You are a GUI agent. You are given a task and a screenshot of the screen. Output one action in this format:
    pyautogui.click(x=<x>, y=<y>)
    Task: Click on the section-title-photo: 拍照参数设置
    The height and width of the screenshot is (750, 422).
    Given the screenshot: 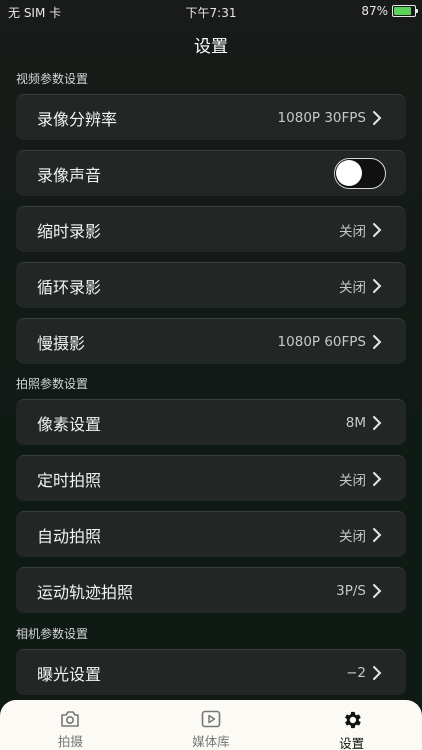 What is the action you would take?
    pyautogui.click(x=52, y=384)
    